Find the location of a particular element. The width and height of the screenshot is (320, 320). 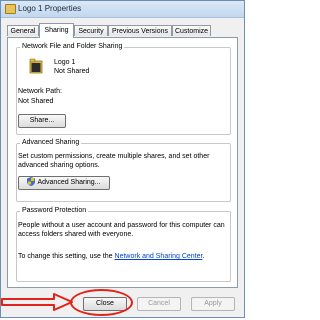

window-title: Logo 1 Properties is located at coordinates (50, 8).